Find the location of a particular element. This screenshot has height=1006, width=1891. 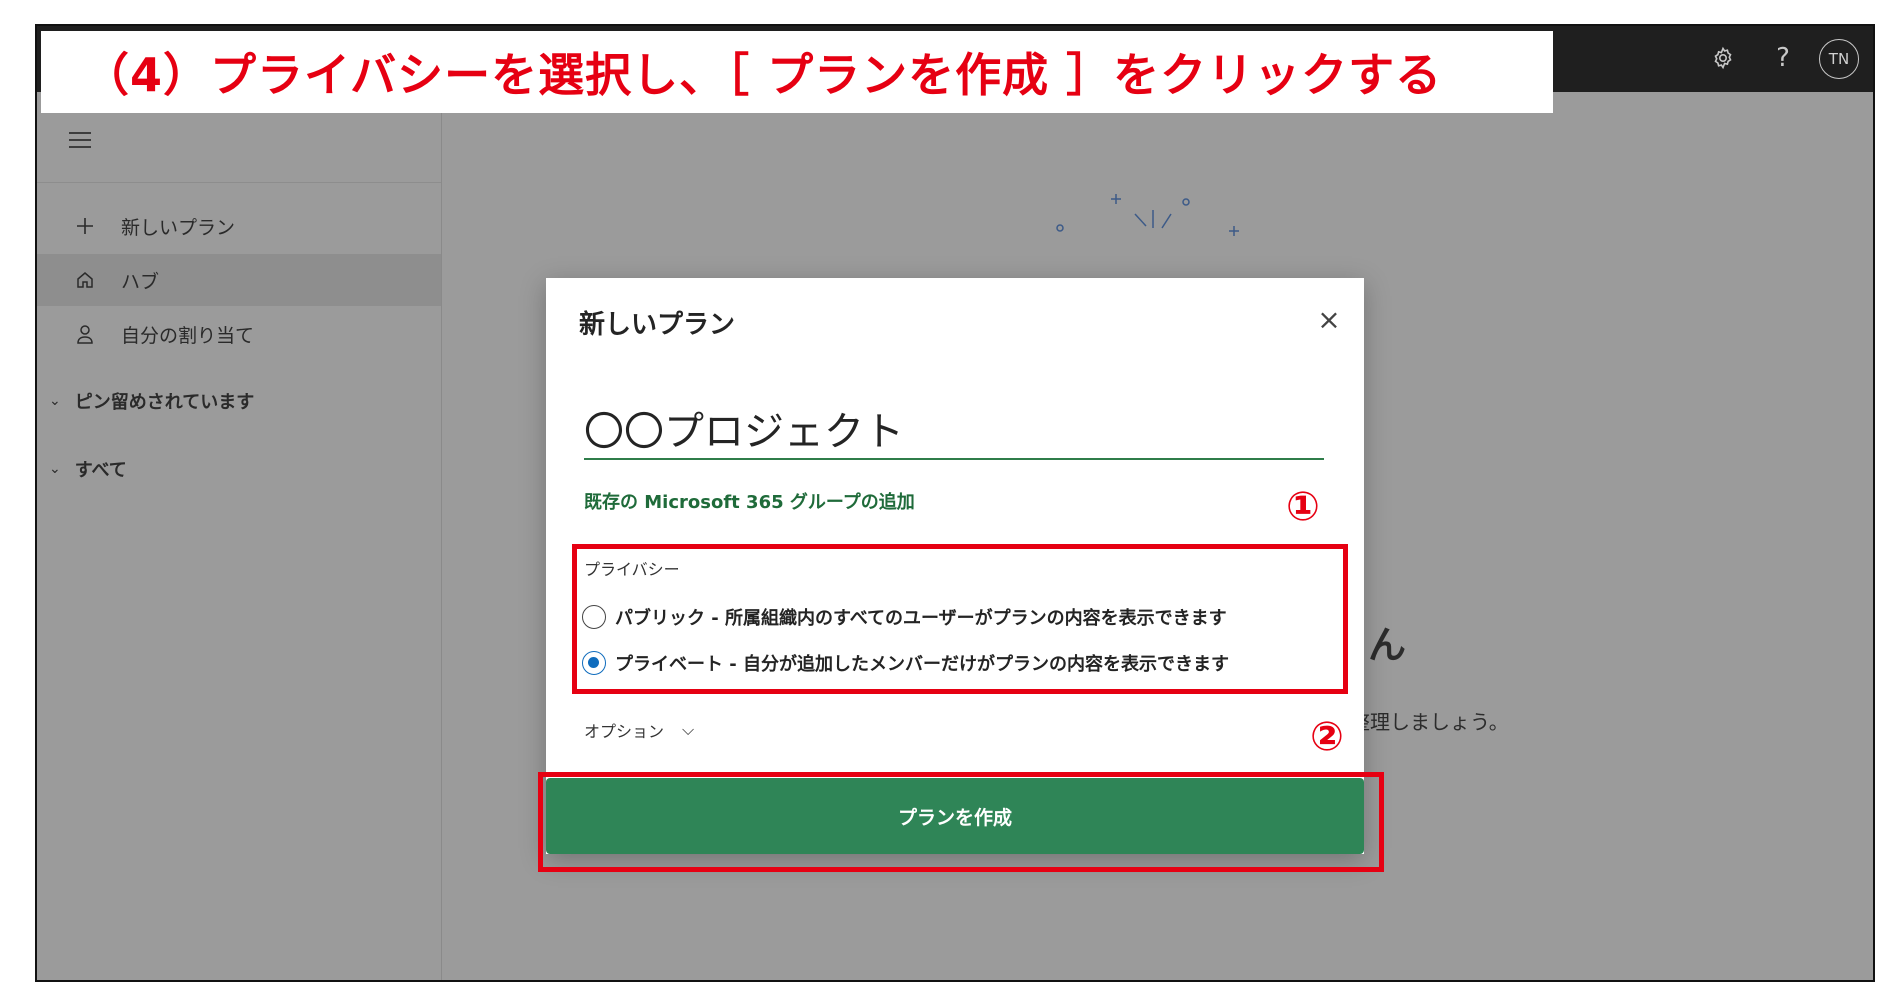

step1-marker: ① is located at coordinates (1303, 507).